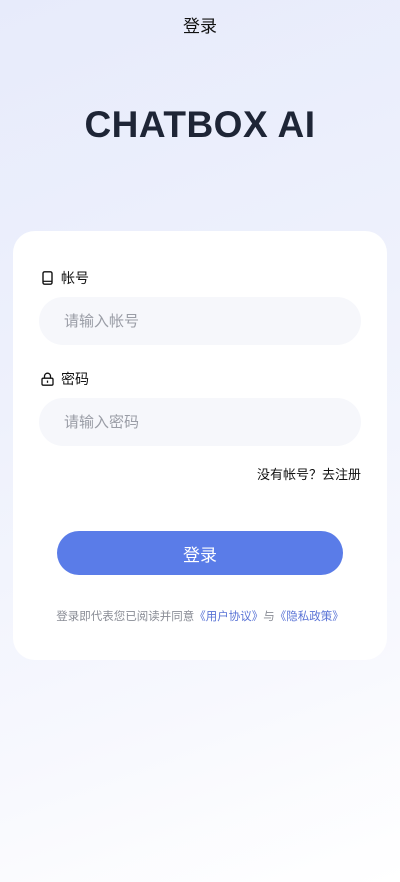 The width and height of the screenshot is (400, 882). Describe the element at coordinates (200, 27) in the screenshot. I see `page-title: 登录` at that location.